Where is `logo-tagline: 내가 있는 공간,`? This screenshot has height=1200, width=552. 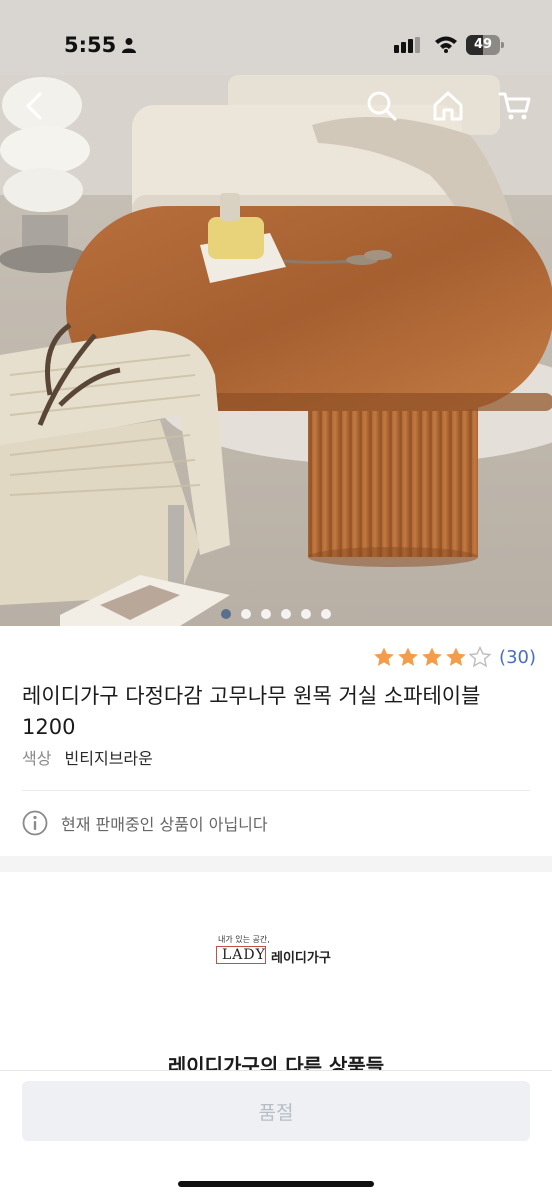 logo-tagline: 내가 있는 공간, is located at coordinates (244, 939).